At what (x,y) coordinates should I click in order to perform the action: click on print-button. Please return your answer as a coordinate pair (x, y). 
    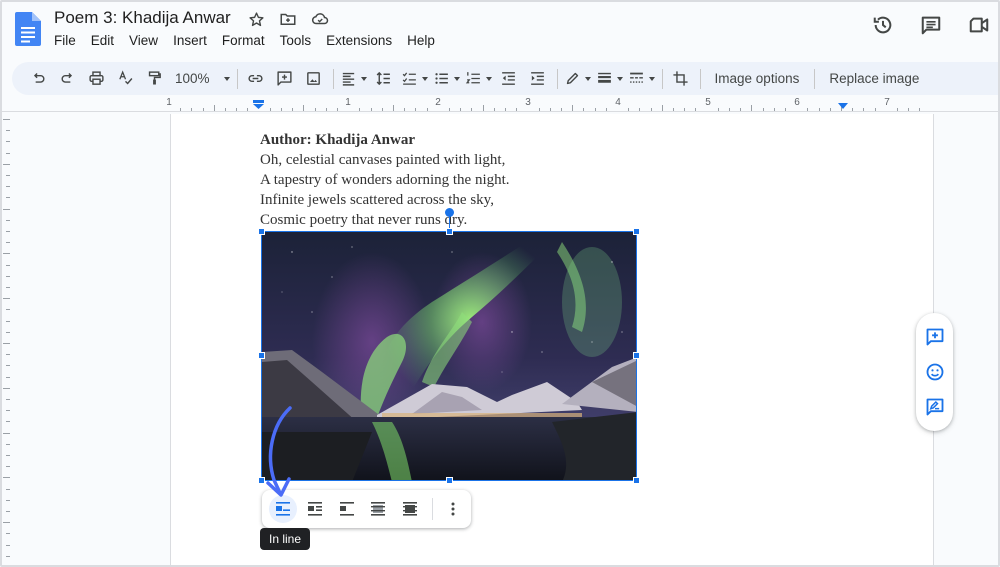
    Looking at the image, I should click on (96, 79).